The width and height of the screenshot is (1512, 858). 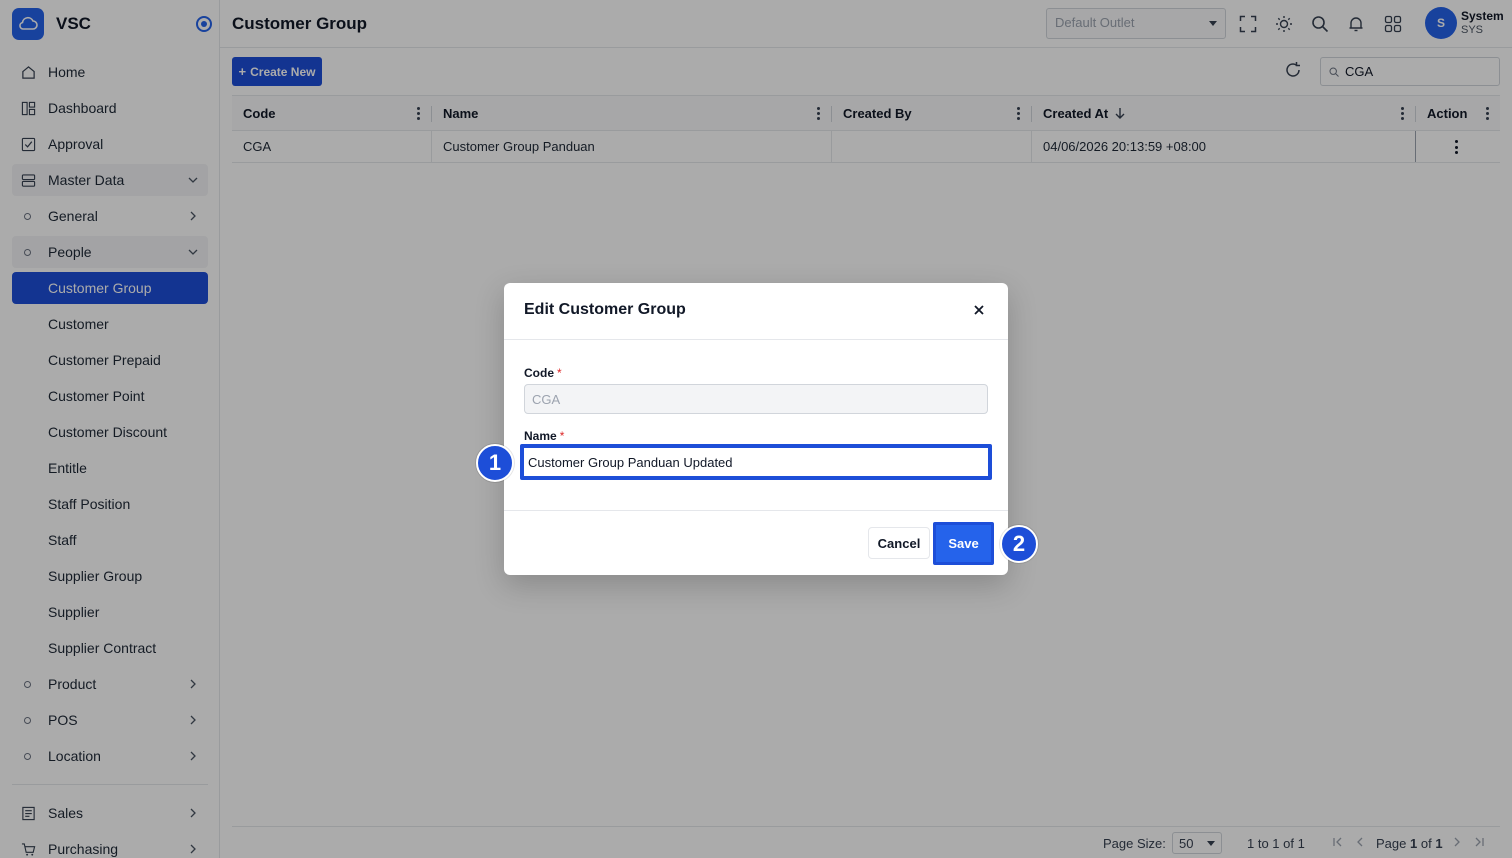 I want to click on name-label: Name *, so click(x=544, y=436).